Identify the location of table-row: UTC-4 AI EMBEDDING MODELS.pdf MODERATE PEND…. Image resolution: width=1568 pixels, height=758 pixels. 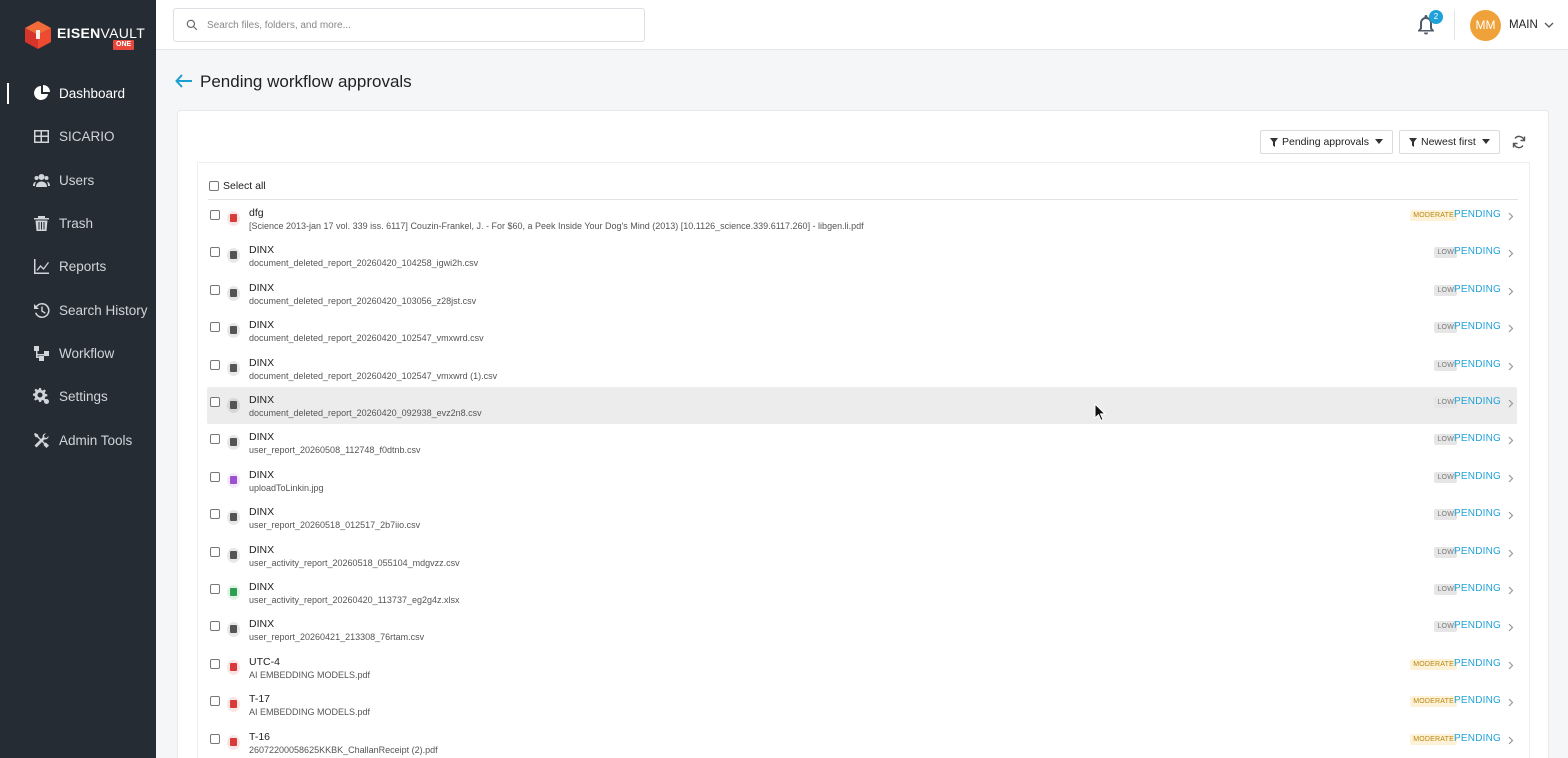
(862, 667).